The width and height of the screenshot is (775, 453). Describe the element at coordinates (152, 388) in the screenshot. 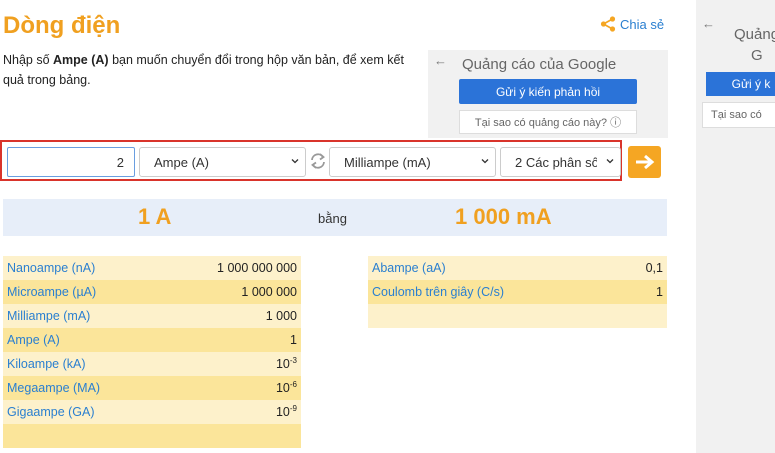

I see `table-row: Megaampe (MA) 10-6` at that location.